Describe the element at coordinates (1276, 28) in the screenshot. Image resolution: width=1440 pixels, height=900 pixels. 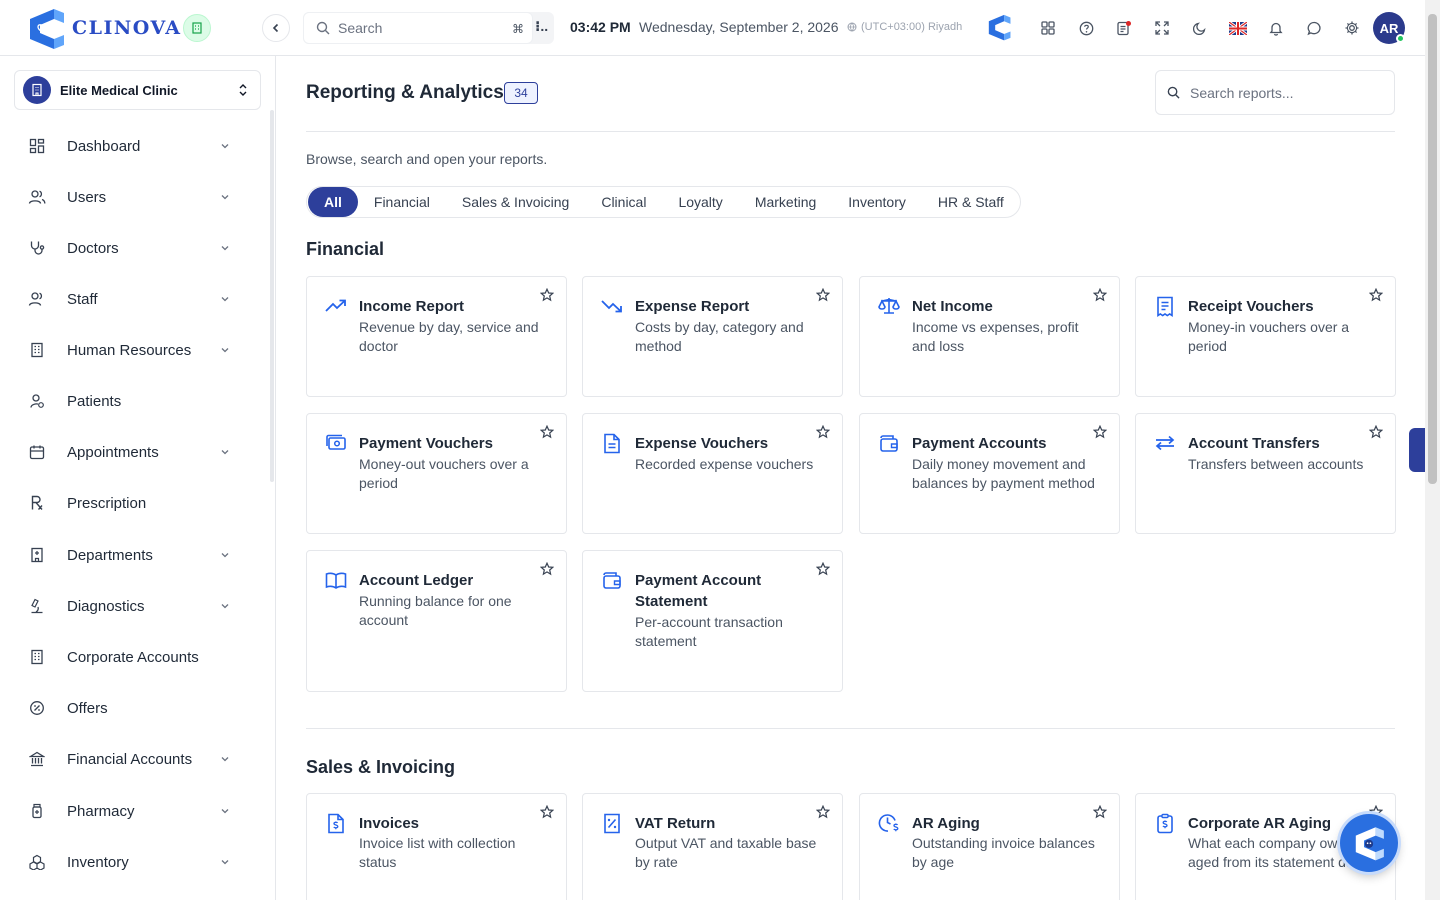
I see `bell-icon` at that location.